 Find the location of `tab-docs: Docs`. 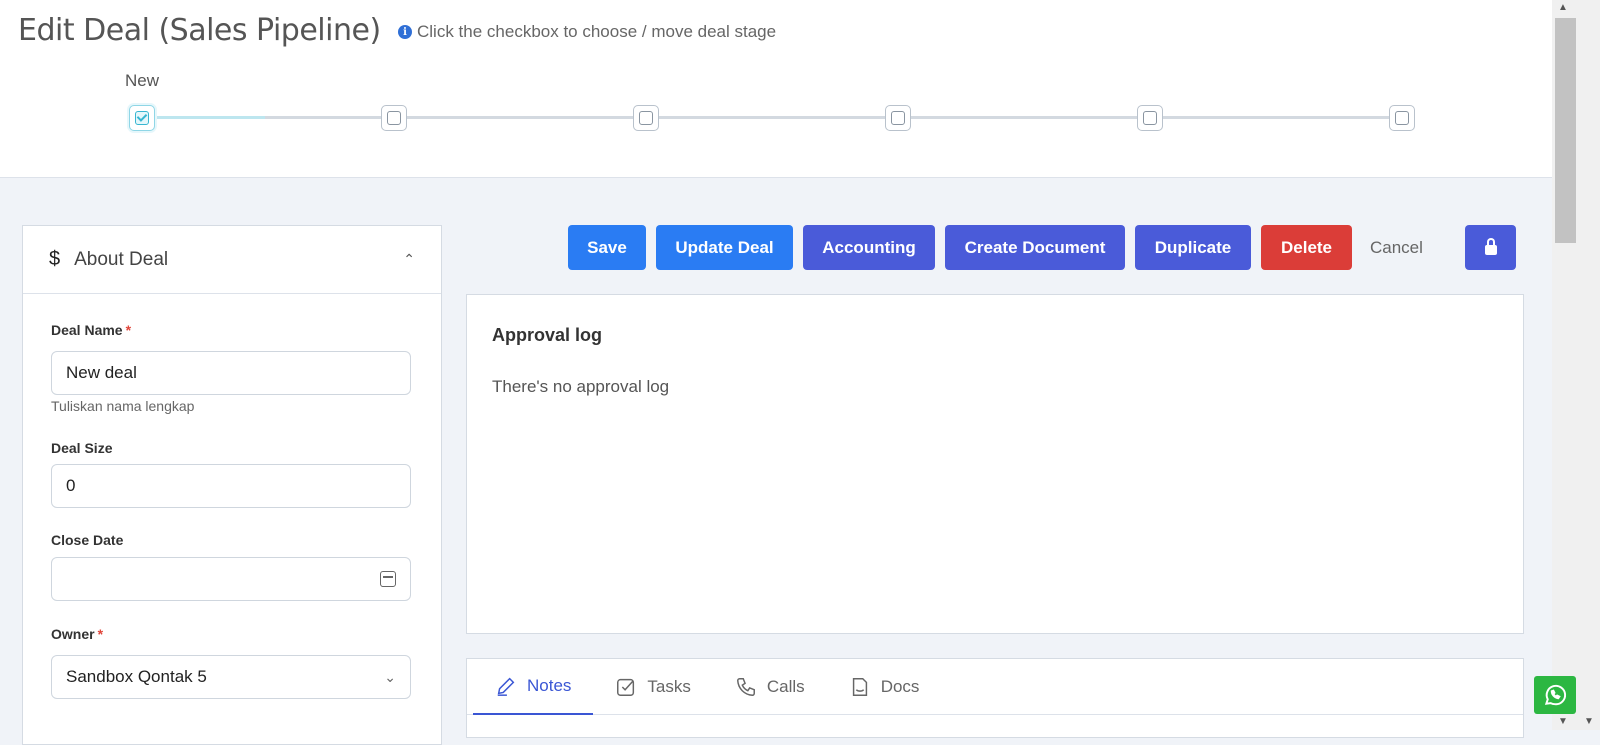

tab-docs: Docs is located at coordinates (884, 687).